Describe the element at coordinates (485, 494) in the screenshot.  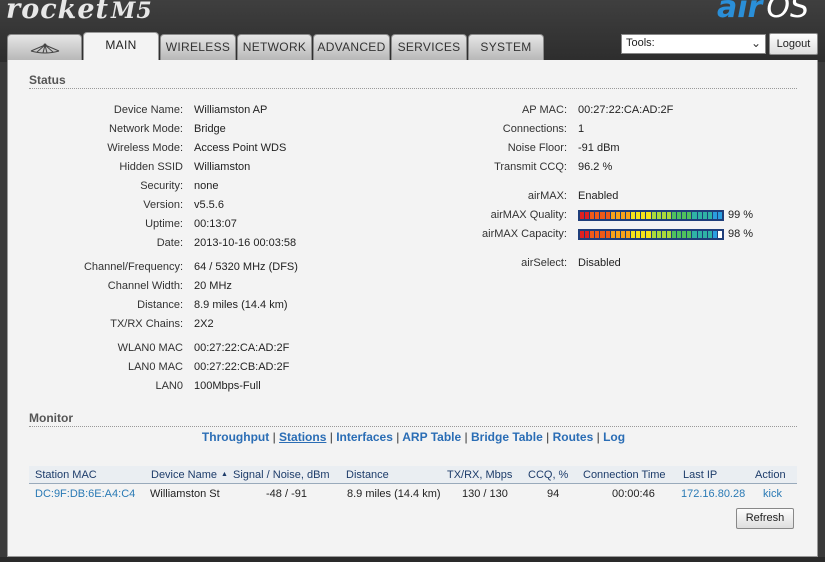
I see `tx-rx-cell: 130 / 130` at that location.